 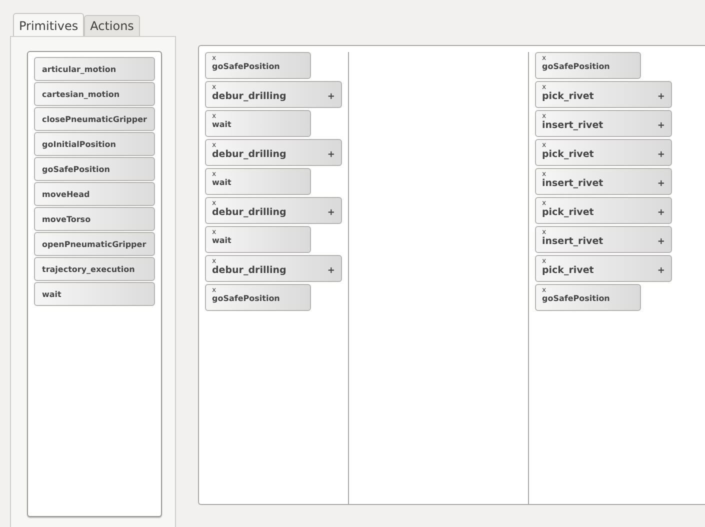 I want to click on primitive-item: moveTorso, so click(x=94, y=219).